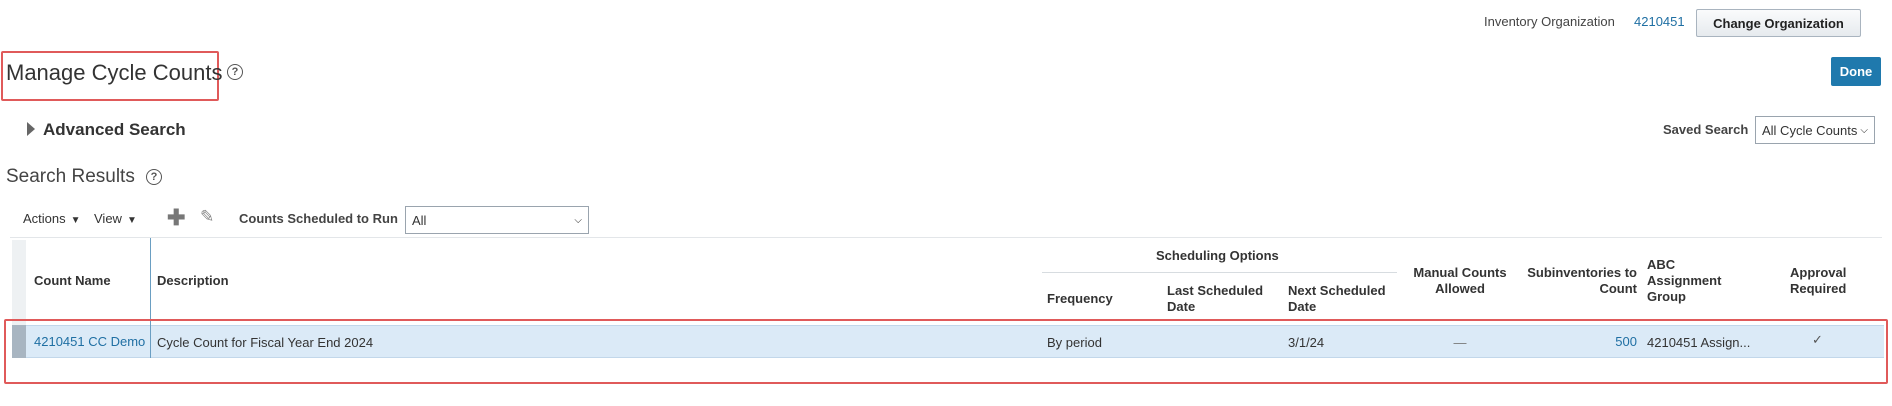 This screenshot has height=406, width=1892. What do you see at coordinates (1825, 281) in the screenshot?
I see `column-header-approval-required: Approval Required` at bounding box center [1825, 281].